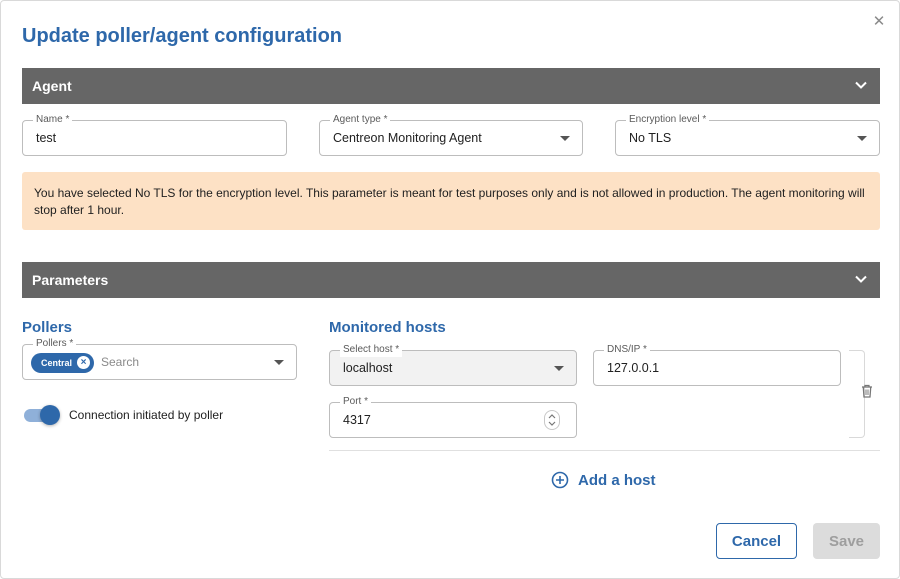 Image resolution: width=900 pixels, height=579 pixels. I want to click on hosts-divider, so click(604, 450).